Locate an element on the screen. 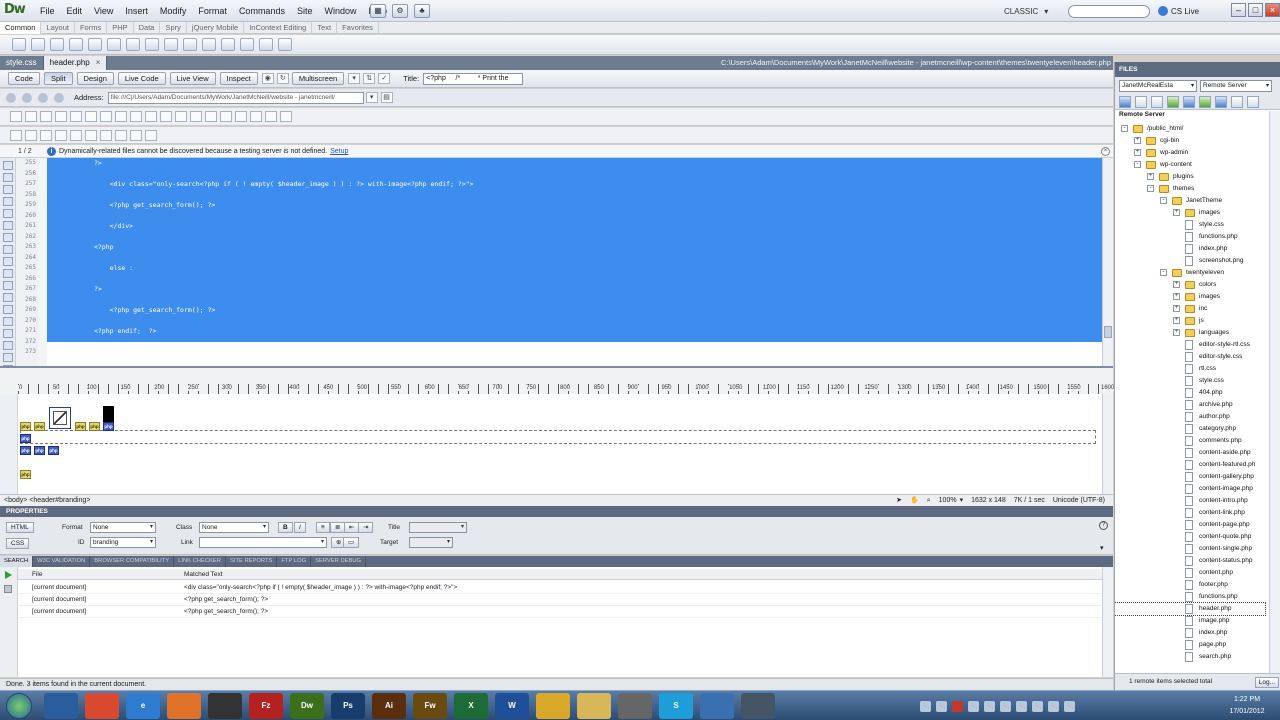  list-item: image.php is located at coordinates (1190, 621).